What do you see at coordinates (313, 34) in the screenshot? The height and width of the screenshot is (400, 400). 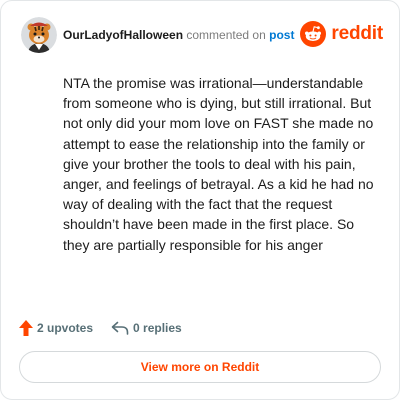 I see `reddit-snoo-icon` at bounding box center [313, 34].